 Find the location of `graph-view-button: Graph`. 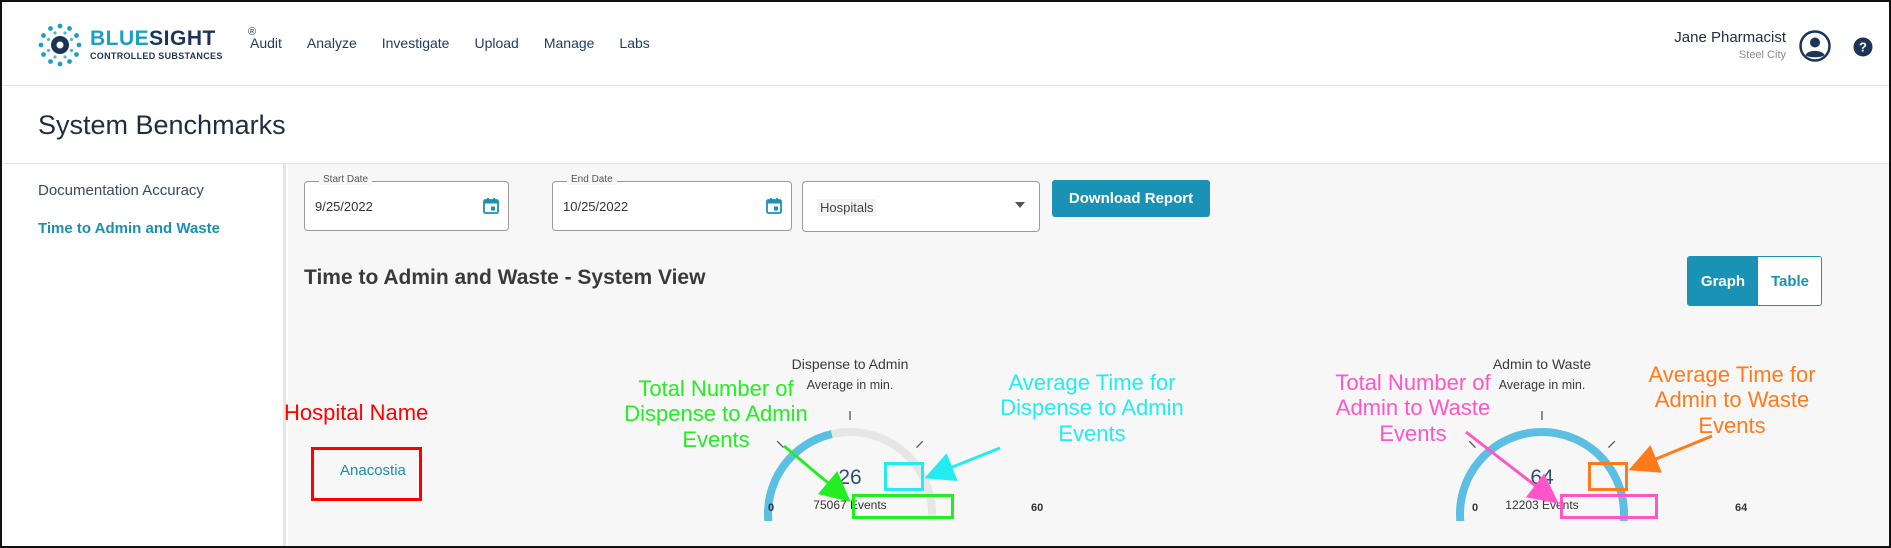

graph-view-button: Graph is located at coordinates (1723, 281).